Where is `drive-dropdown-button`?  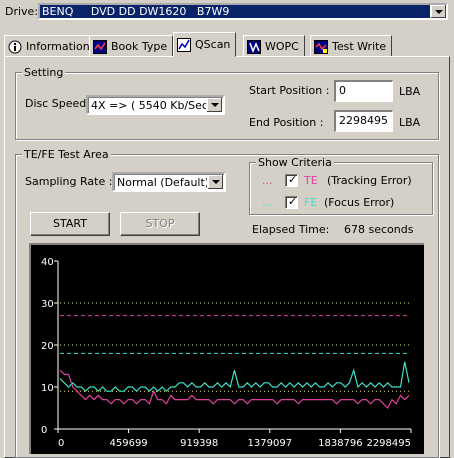 drive-dropdown-button is located at coordinates (438, 11).